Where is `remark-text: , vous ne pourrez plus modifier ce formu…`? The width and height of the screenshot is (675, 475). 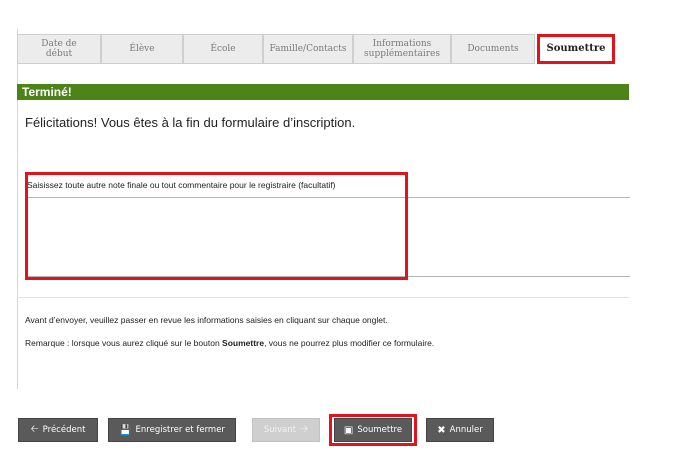
remark-text: , vous ne pourrez plus modifier ce formu… is located at coordinates (349, 343).